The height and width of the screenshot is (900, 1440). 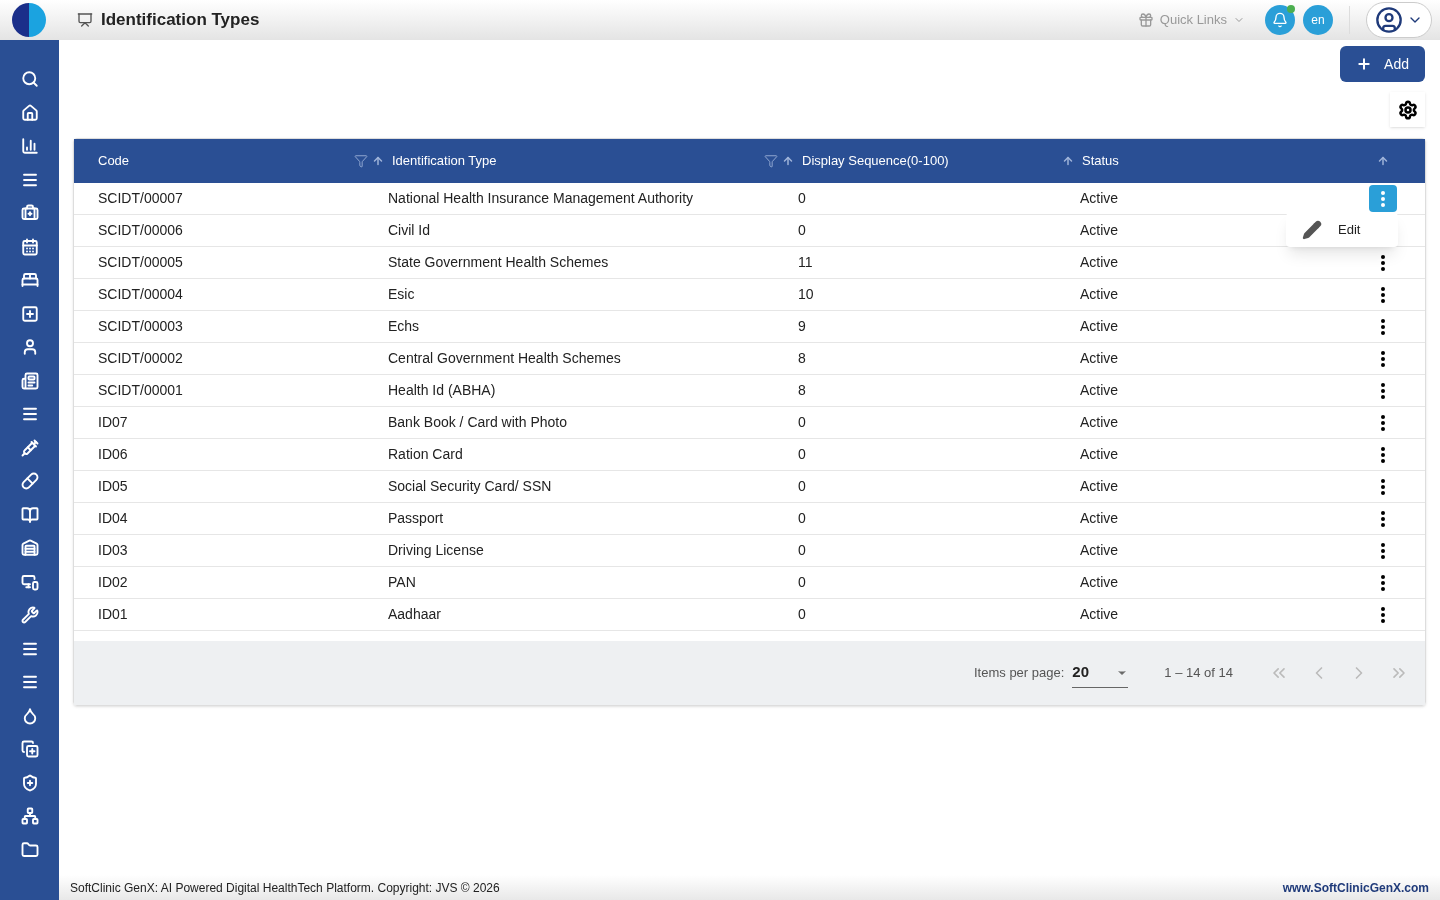 What do you see at coordinates (29, 213) in the screenshot?
I see `medical-bag-icon` at bounding box center [29, 213].